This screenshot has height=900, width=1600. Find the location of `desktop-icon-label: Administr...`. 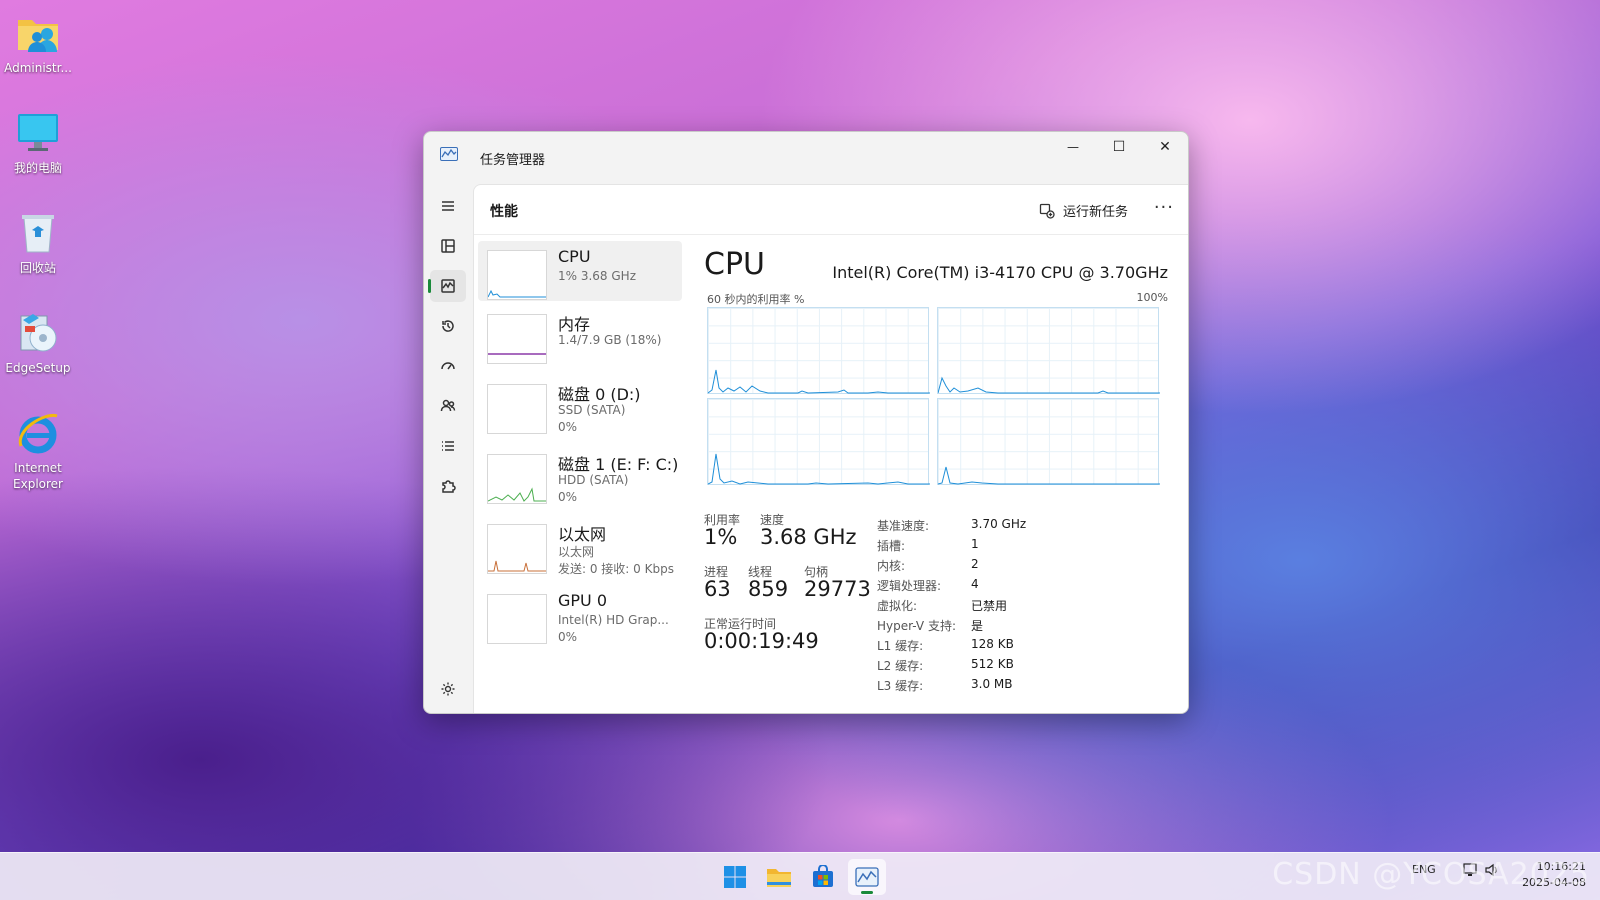

desktop-icon-label: Administr... is located at coordinates (38, 68).